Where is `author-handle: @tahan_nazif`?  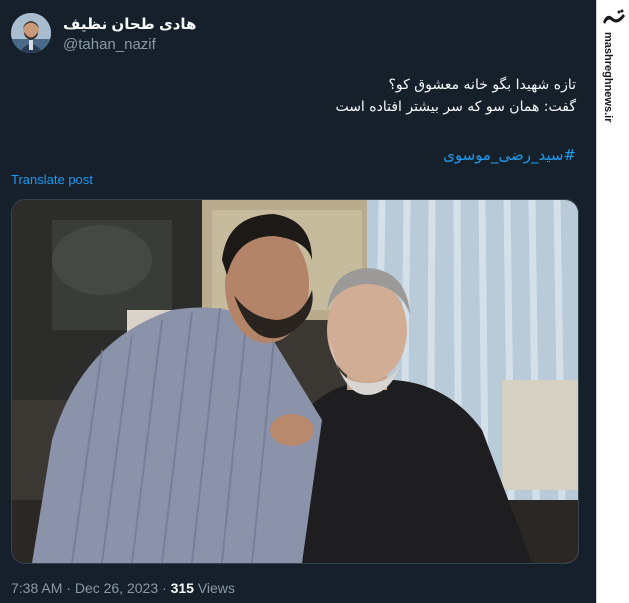 author-handle: @tahan_nazif is located at coordinates (109, 44).